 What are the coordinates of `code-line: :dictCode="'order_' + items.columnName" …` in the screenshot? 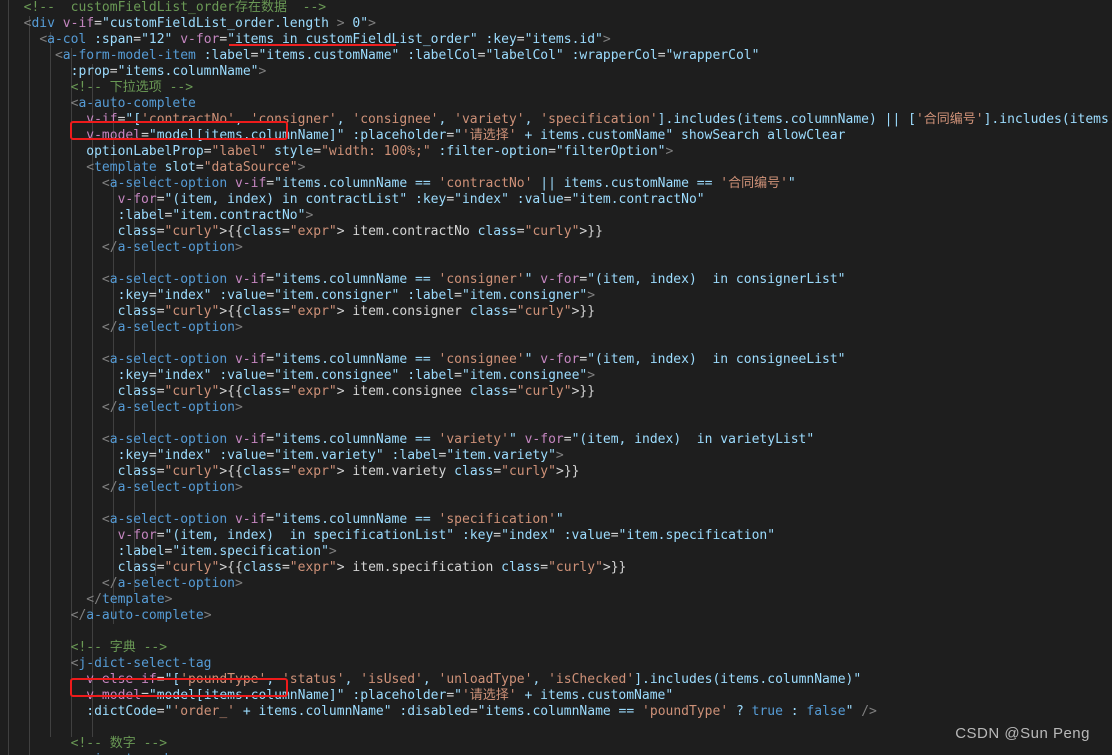 It's located at (556, 712).